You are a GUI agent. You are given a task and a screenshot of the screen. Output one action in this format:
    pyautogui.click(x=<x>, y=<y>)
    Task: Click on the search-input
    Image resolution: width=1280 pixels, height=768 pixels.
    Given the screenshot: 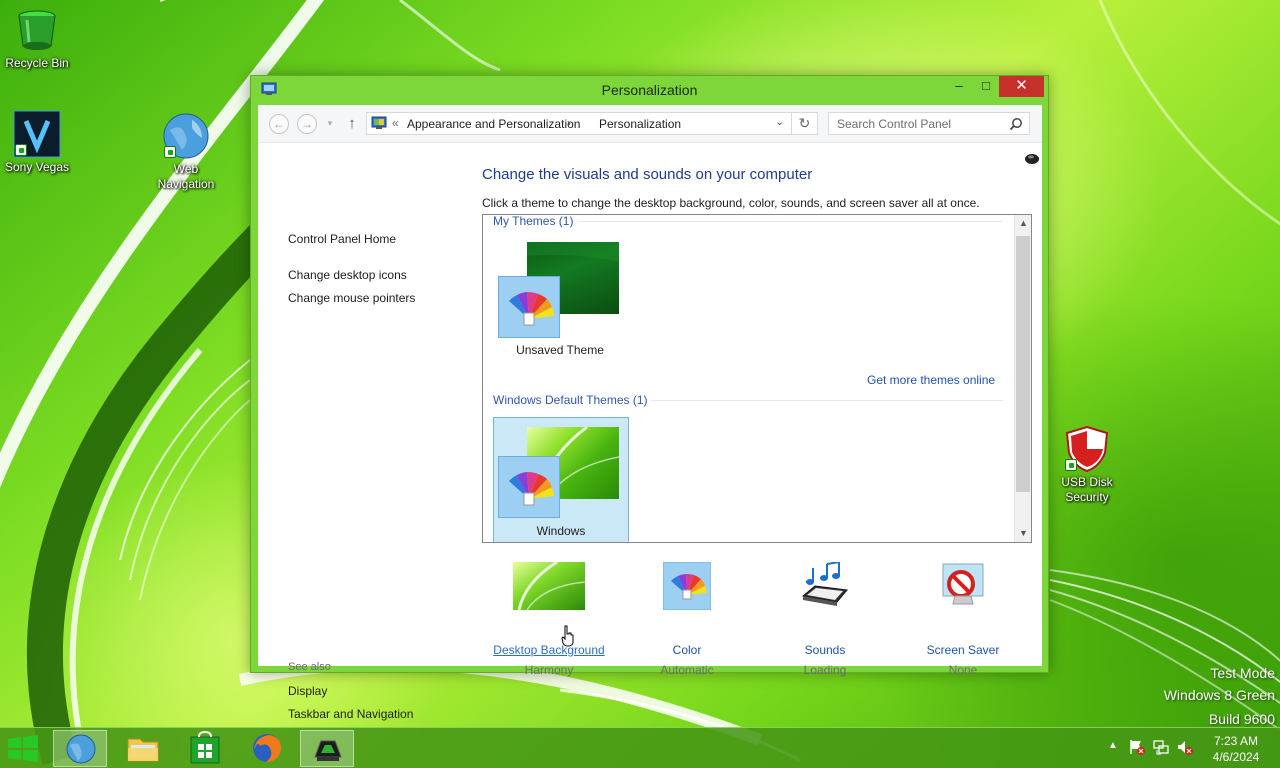 What is the action you would take?
    pyautogui.click(x=916, y=123)
    